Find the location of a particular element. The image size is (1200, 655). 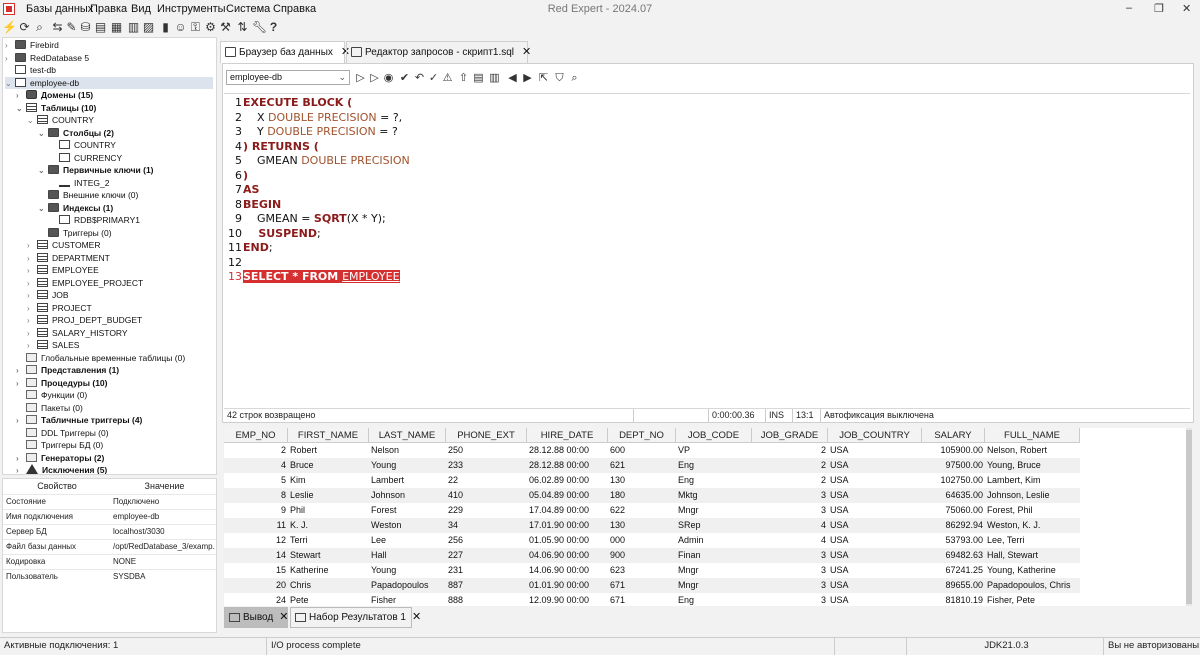

code-line: ) is located at coordinates (245, 176).